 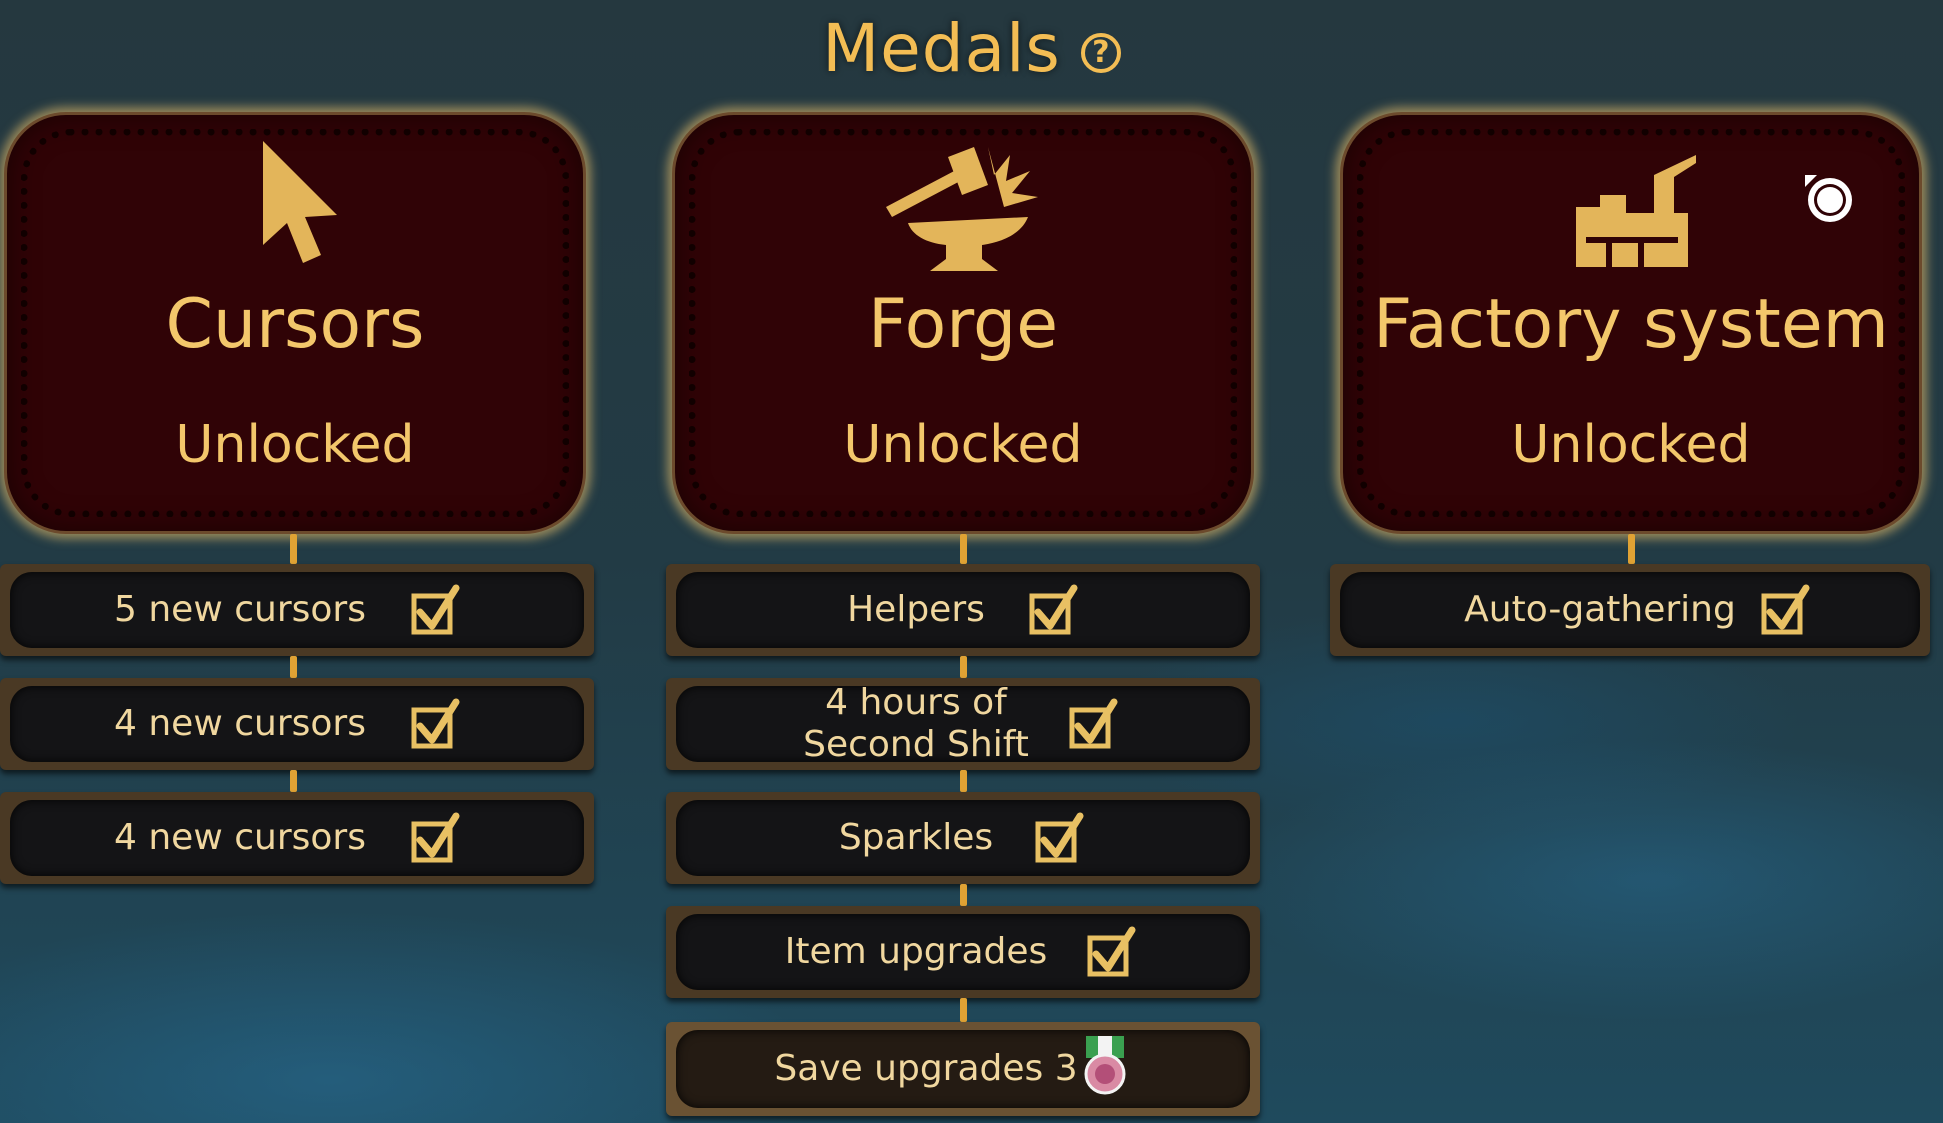 I want to click on reward-row: Item upgrades, so click(x=963, y=952).